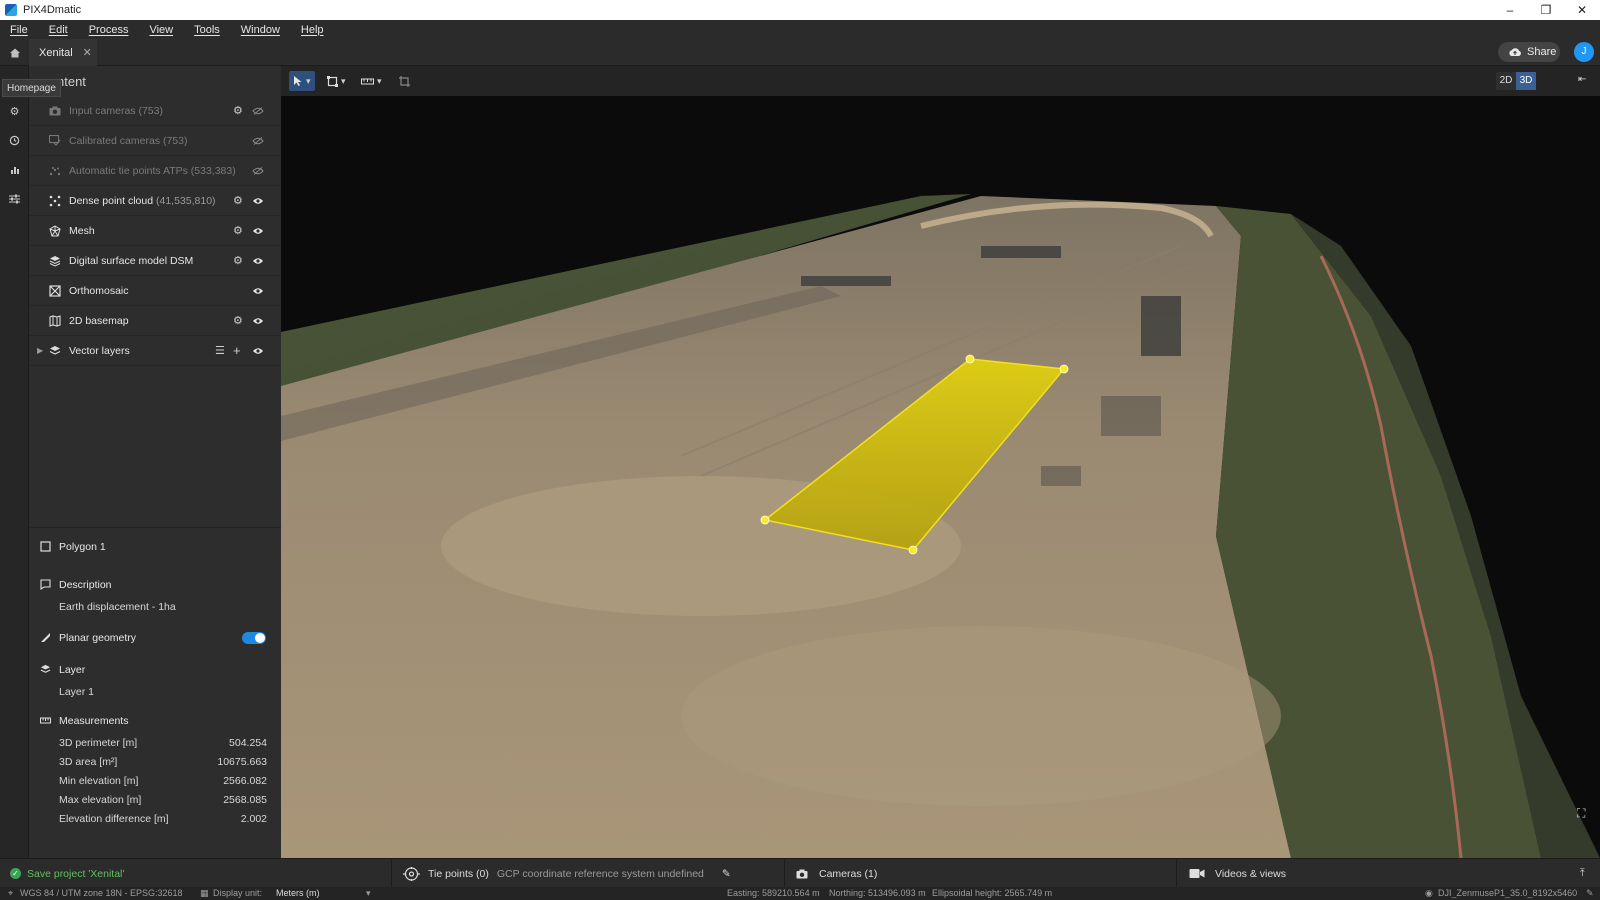  I want to click on layer-label: Dense point cloud (41,535,810), so click(142, 200).